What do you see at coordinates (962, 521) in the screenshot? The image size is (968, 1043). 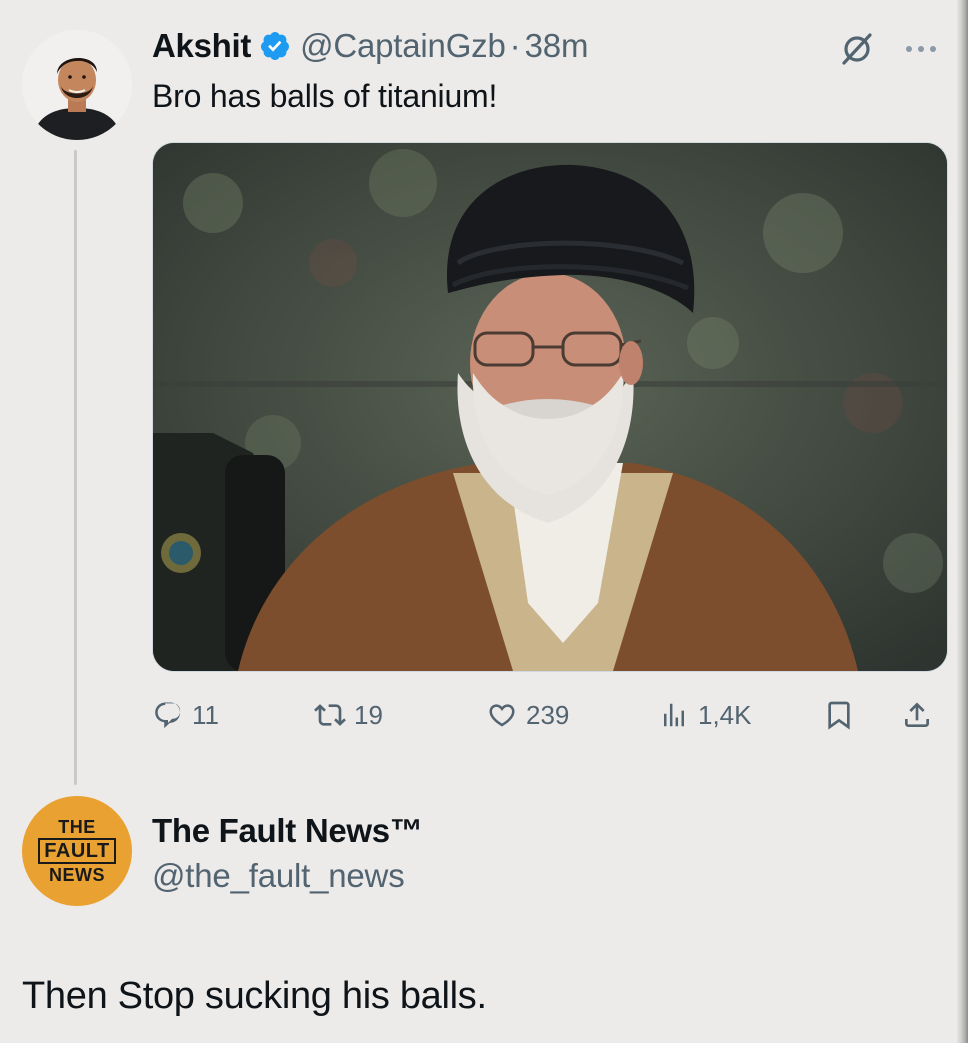 I see `scrollbar` at bounding box center [962, 521].